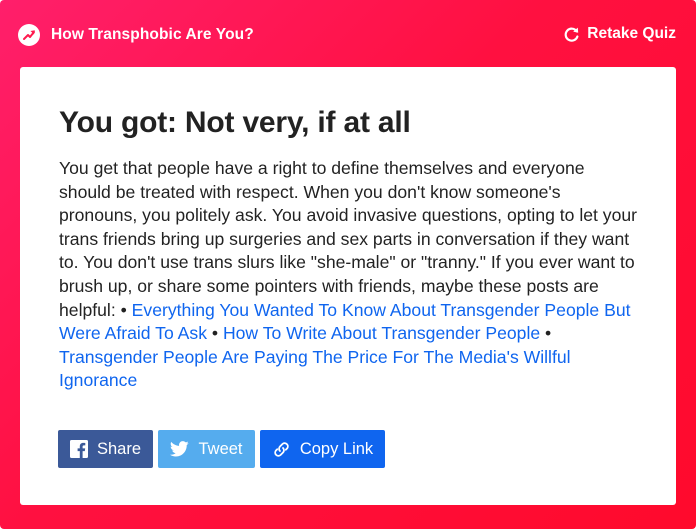 The height and width of the screenshot is (529, 696). I want to click on result-title: You got: Not very, if at all, so click(235, 122).